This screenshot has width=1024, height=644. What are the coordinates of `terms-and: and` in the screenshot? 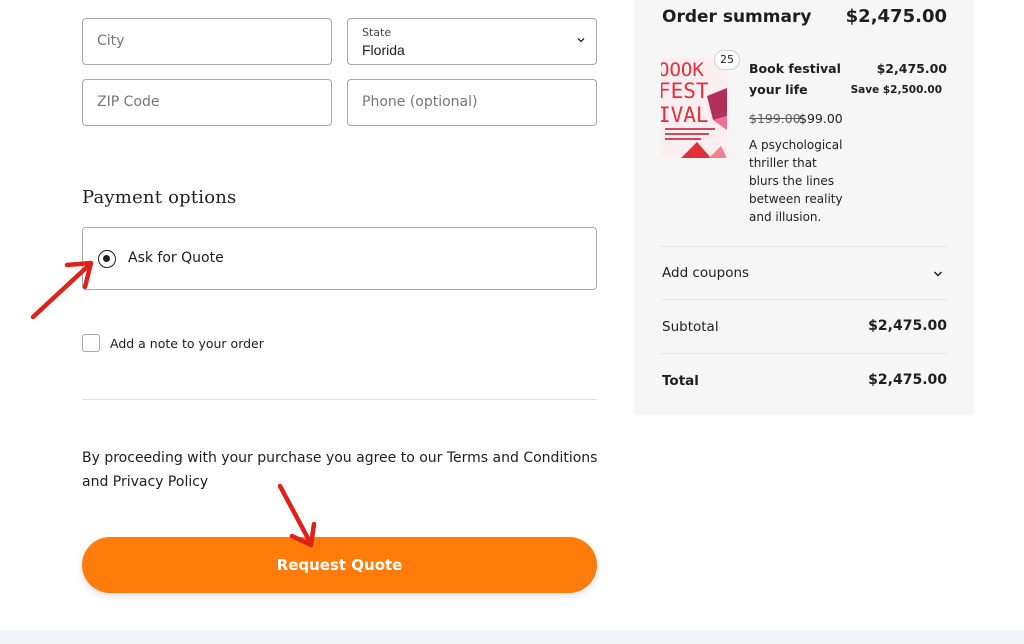 It's located at (97, 482).